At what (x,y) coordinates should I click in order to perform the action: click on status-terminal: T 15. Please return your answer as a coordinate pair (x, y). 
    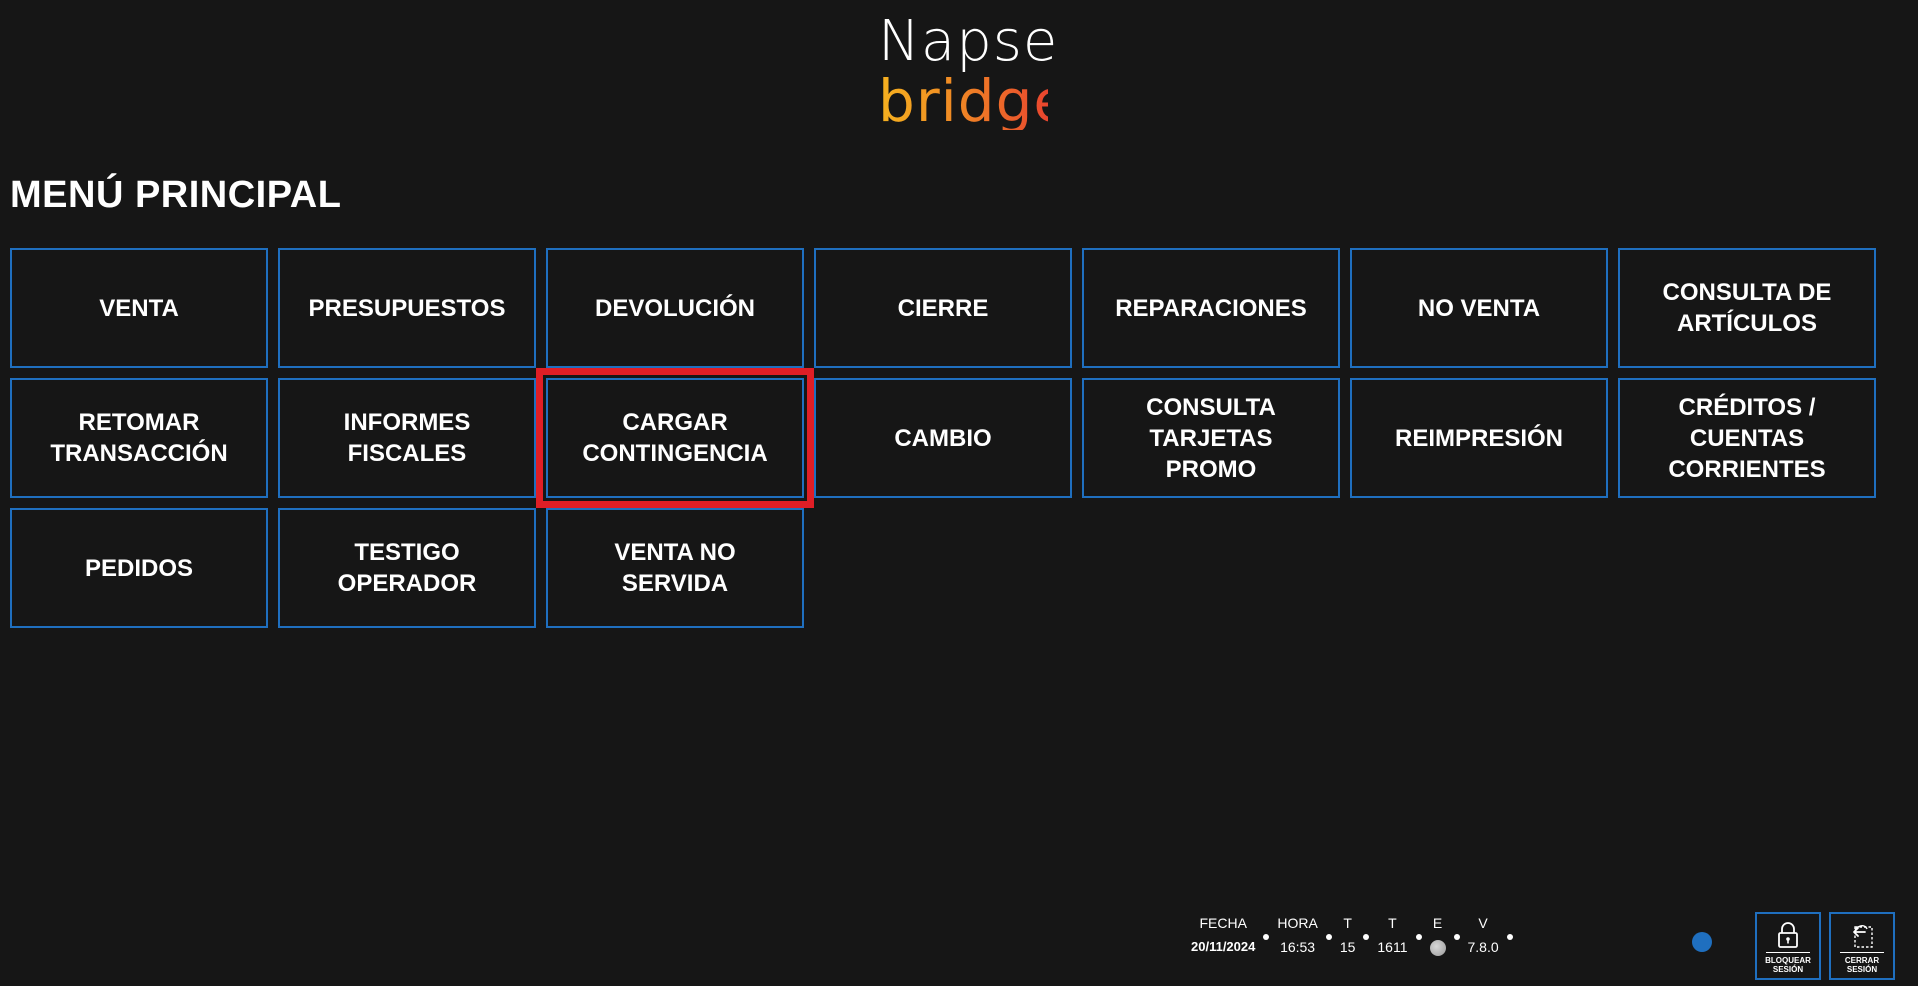
    Looking at the image, I should click on (1348, 936).